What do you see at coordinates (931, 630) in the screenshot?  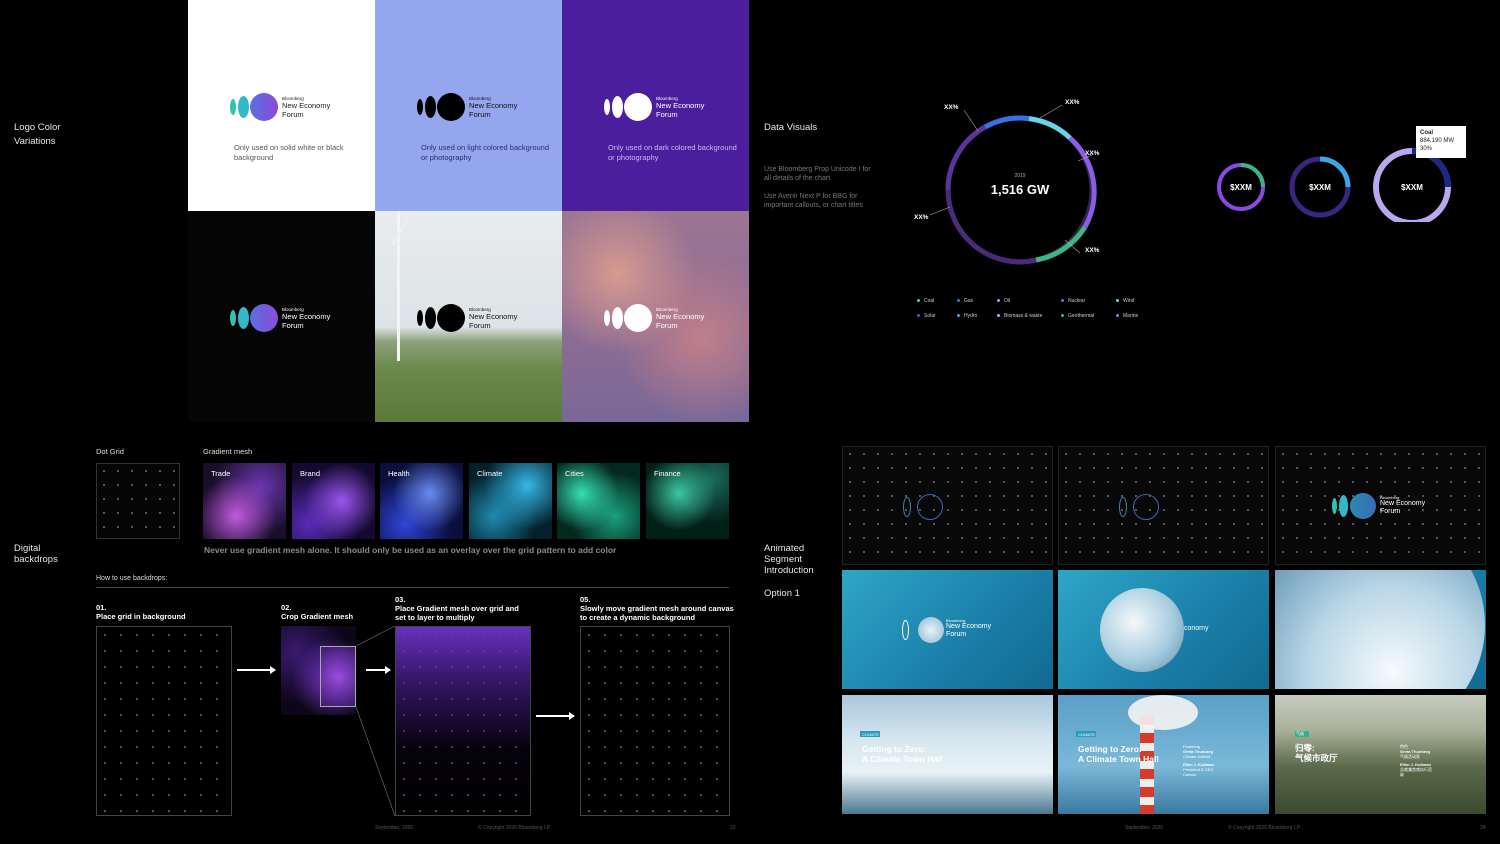 I see `logo-circle-glacier` at bounding box center [931, 630].